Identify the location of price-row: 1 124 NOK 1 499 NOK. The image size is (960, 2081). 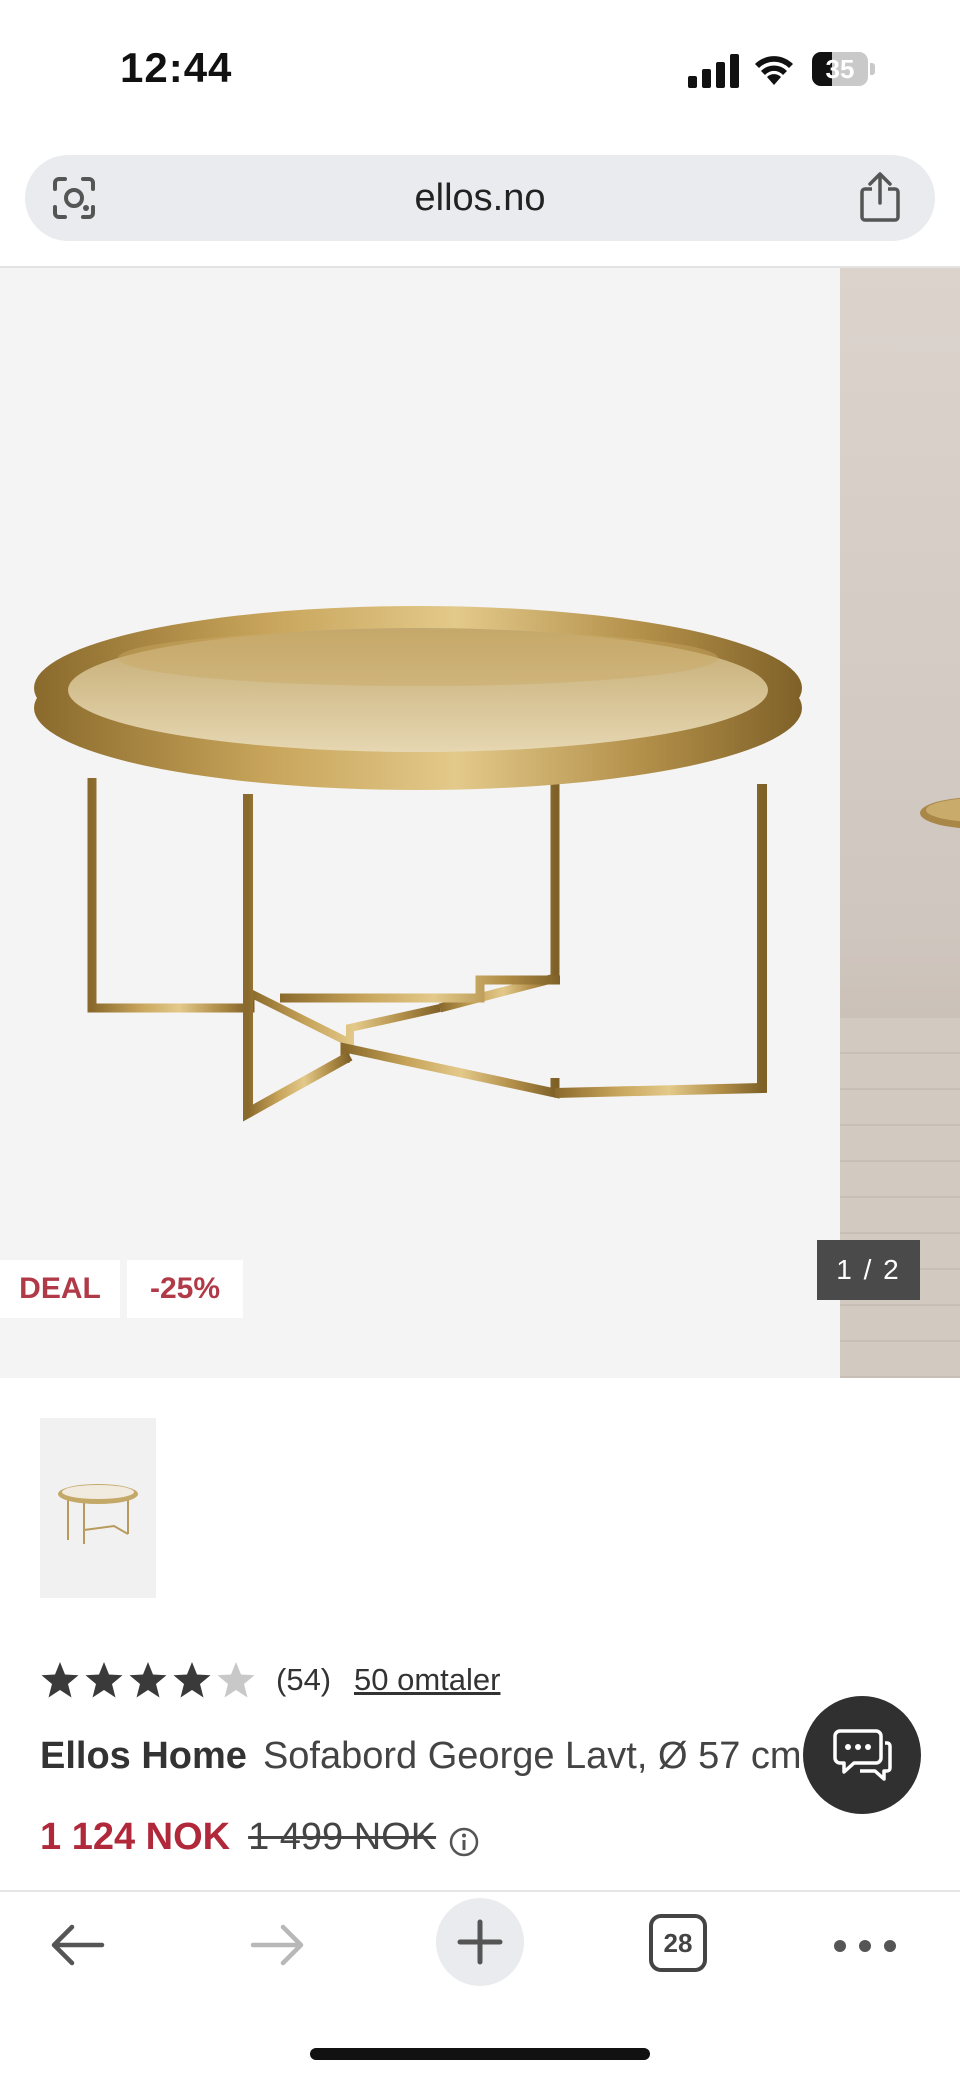
(260, 1837).